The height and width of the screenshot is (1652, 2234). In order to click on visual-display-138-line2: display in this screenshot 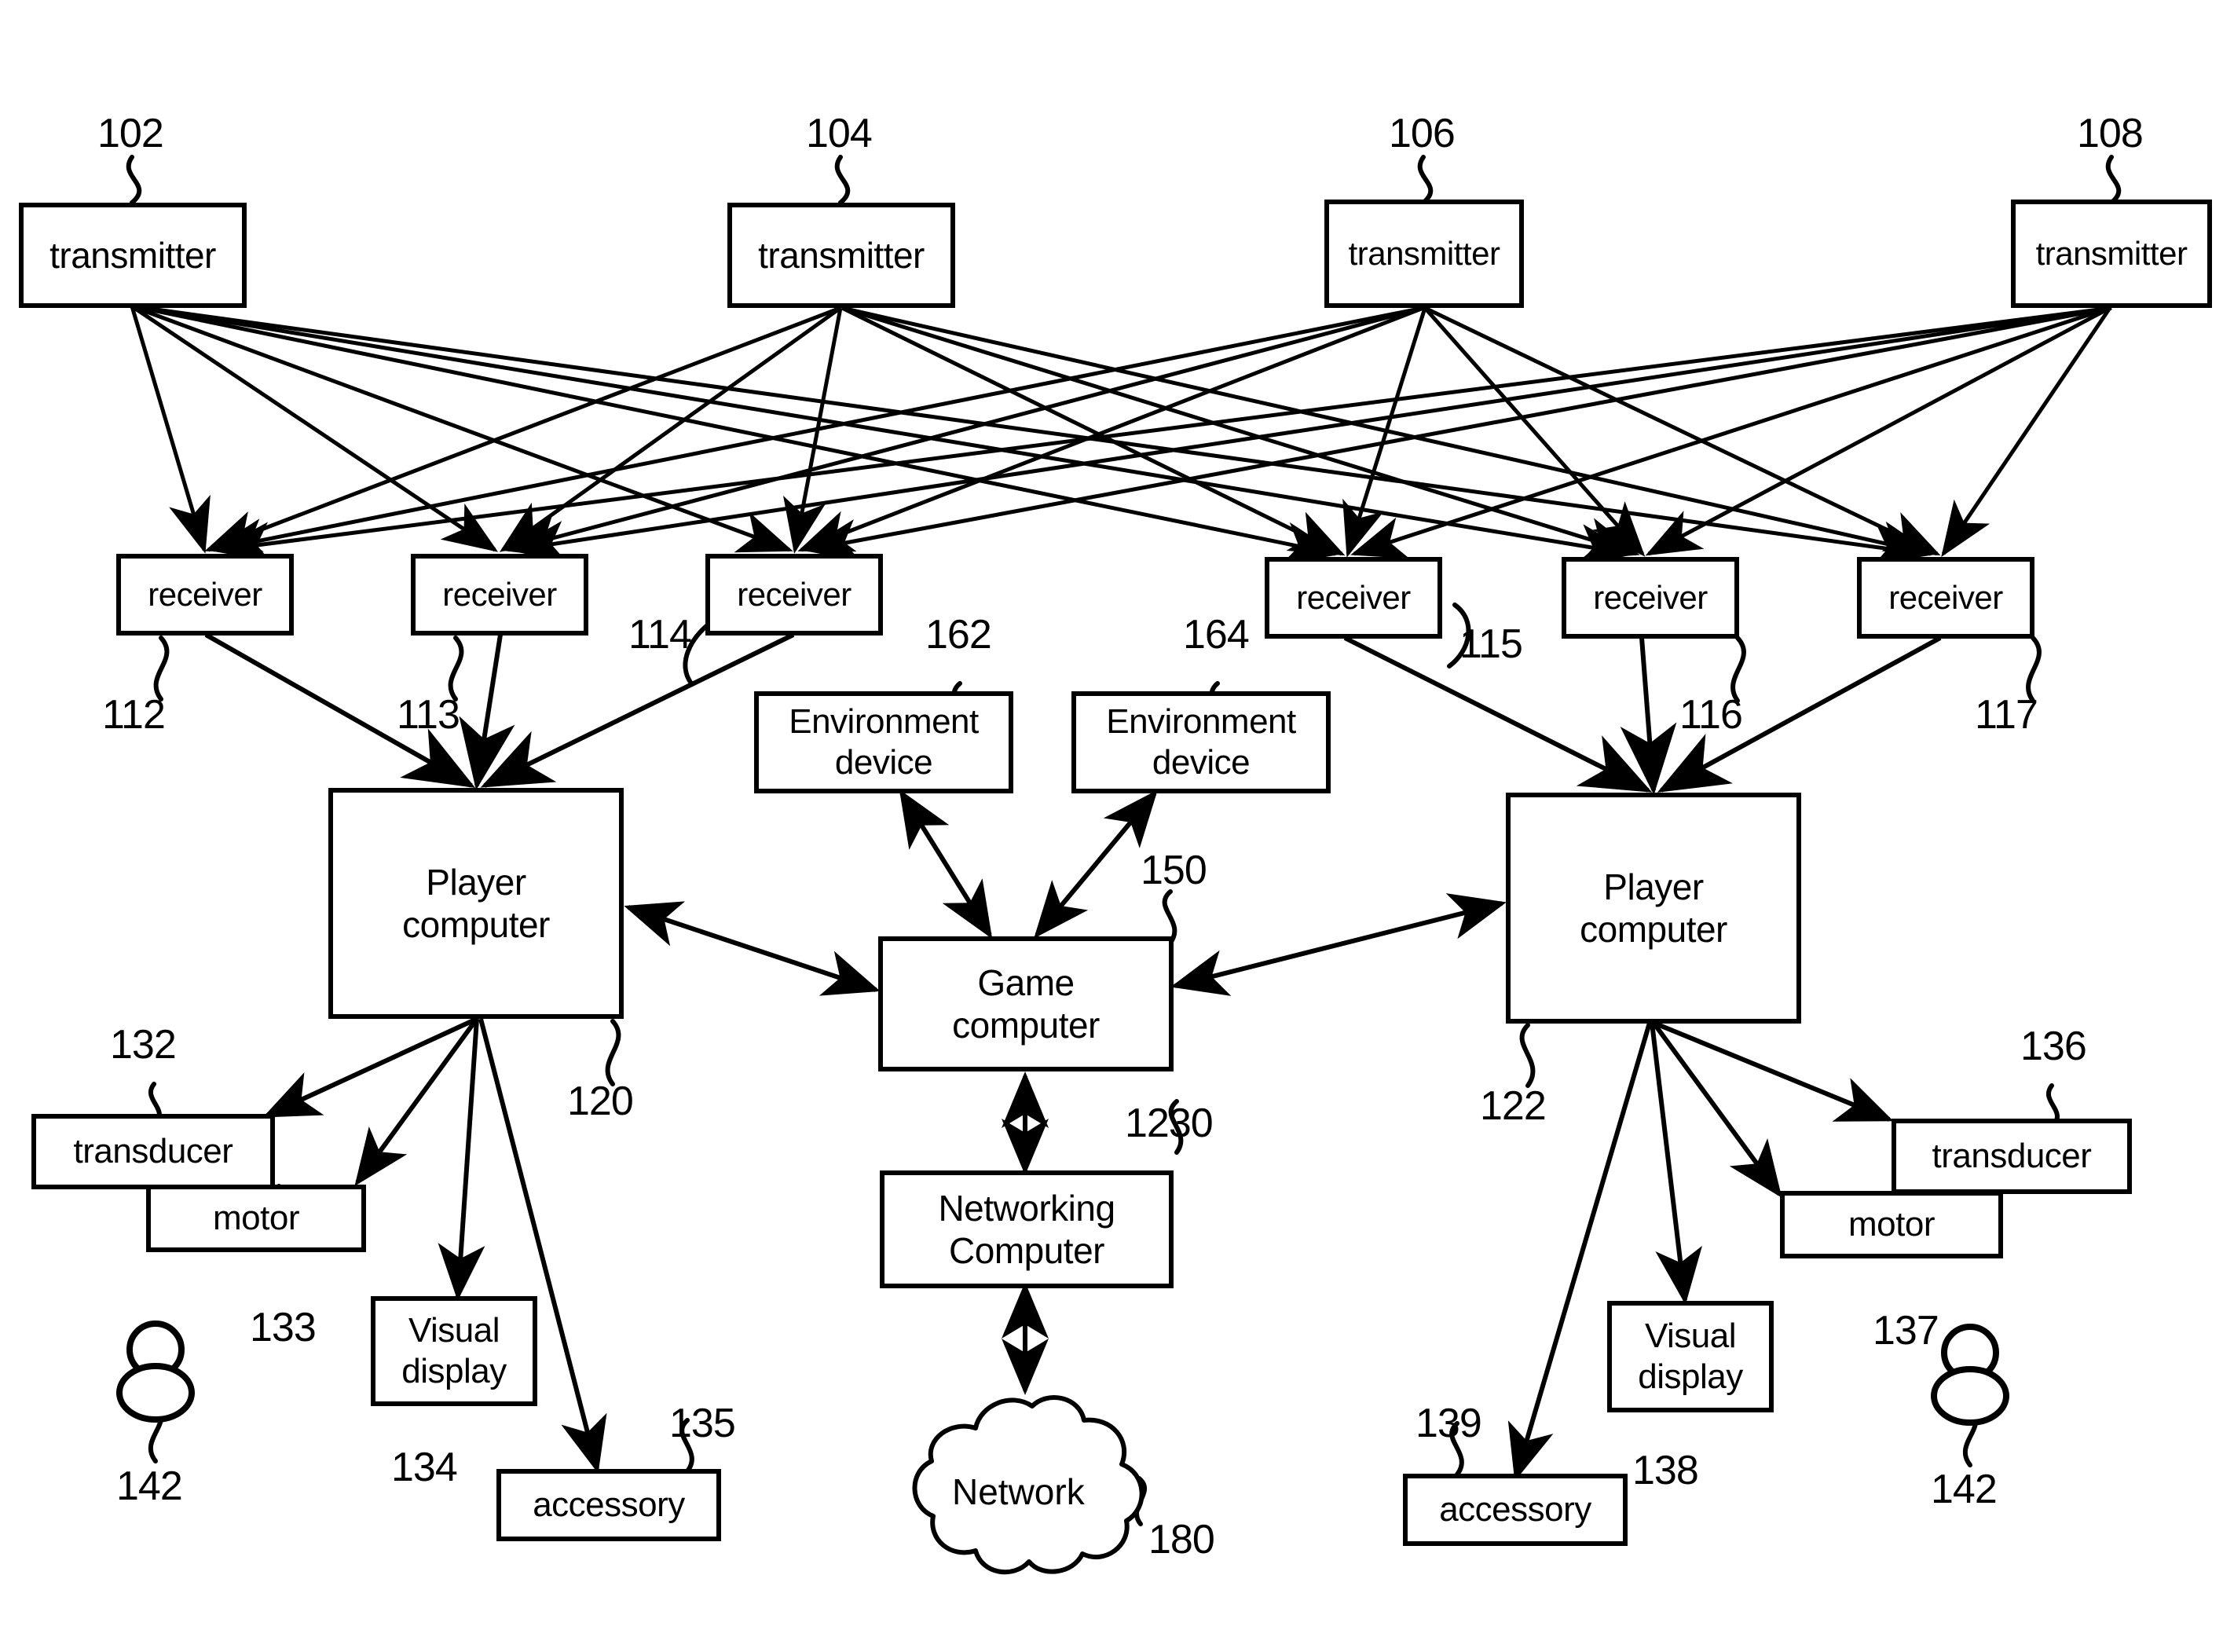, I will do `click(1690, 1376)`.